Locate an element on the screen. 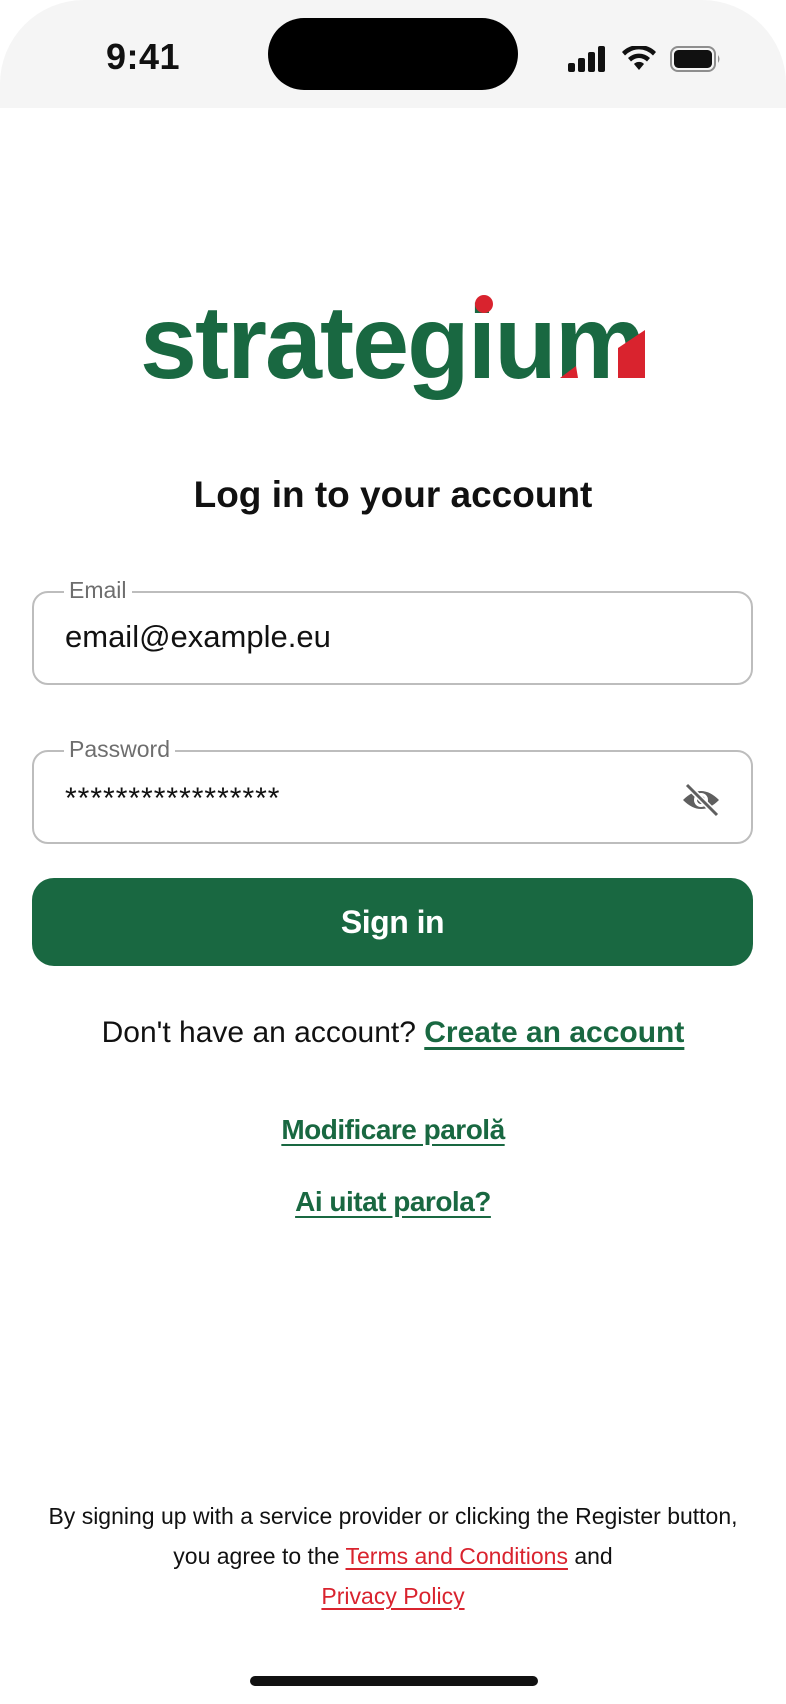 Image resolution: width=786 pixels, height=1704 pixels. wifi-icon is located at coordinates (639, 58).